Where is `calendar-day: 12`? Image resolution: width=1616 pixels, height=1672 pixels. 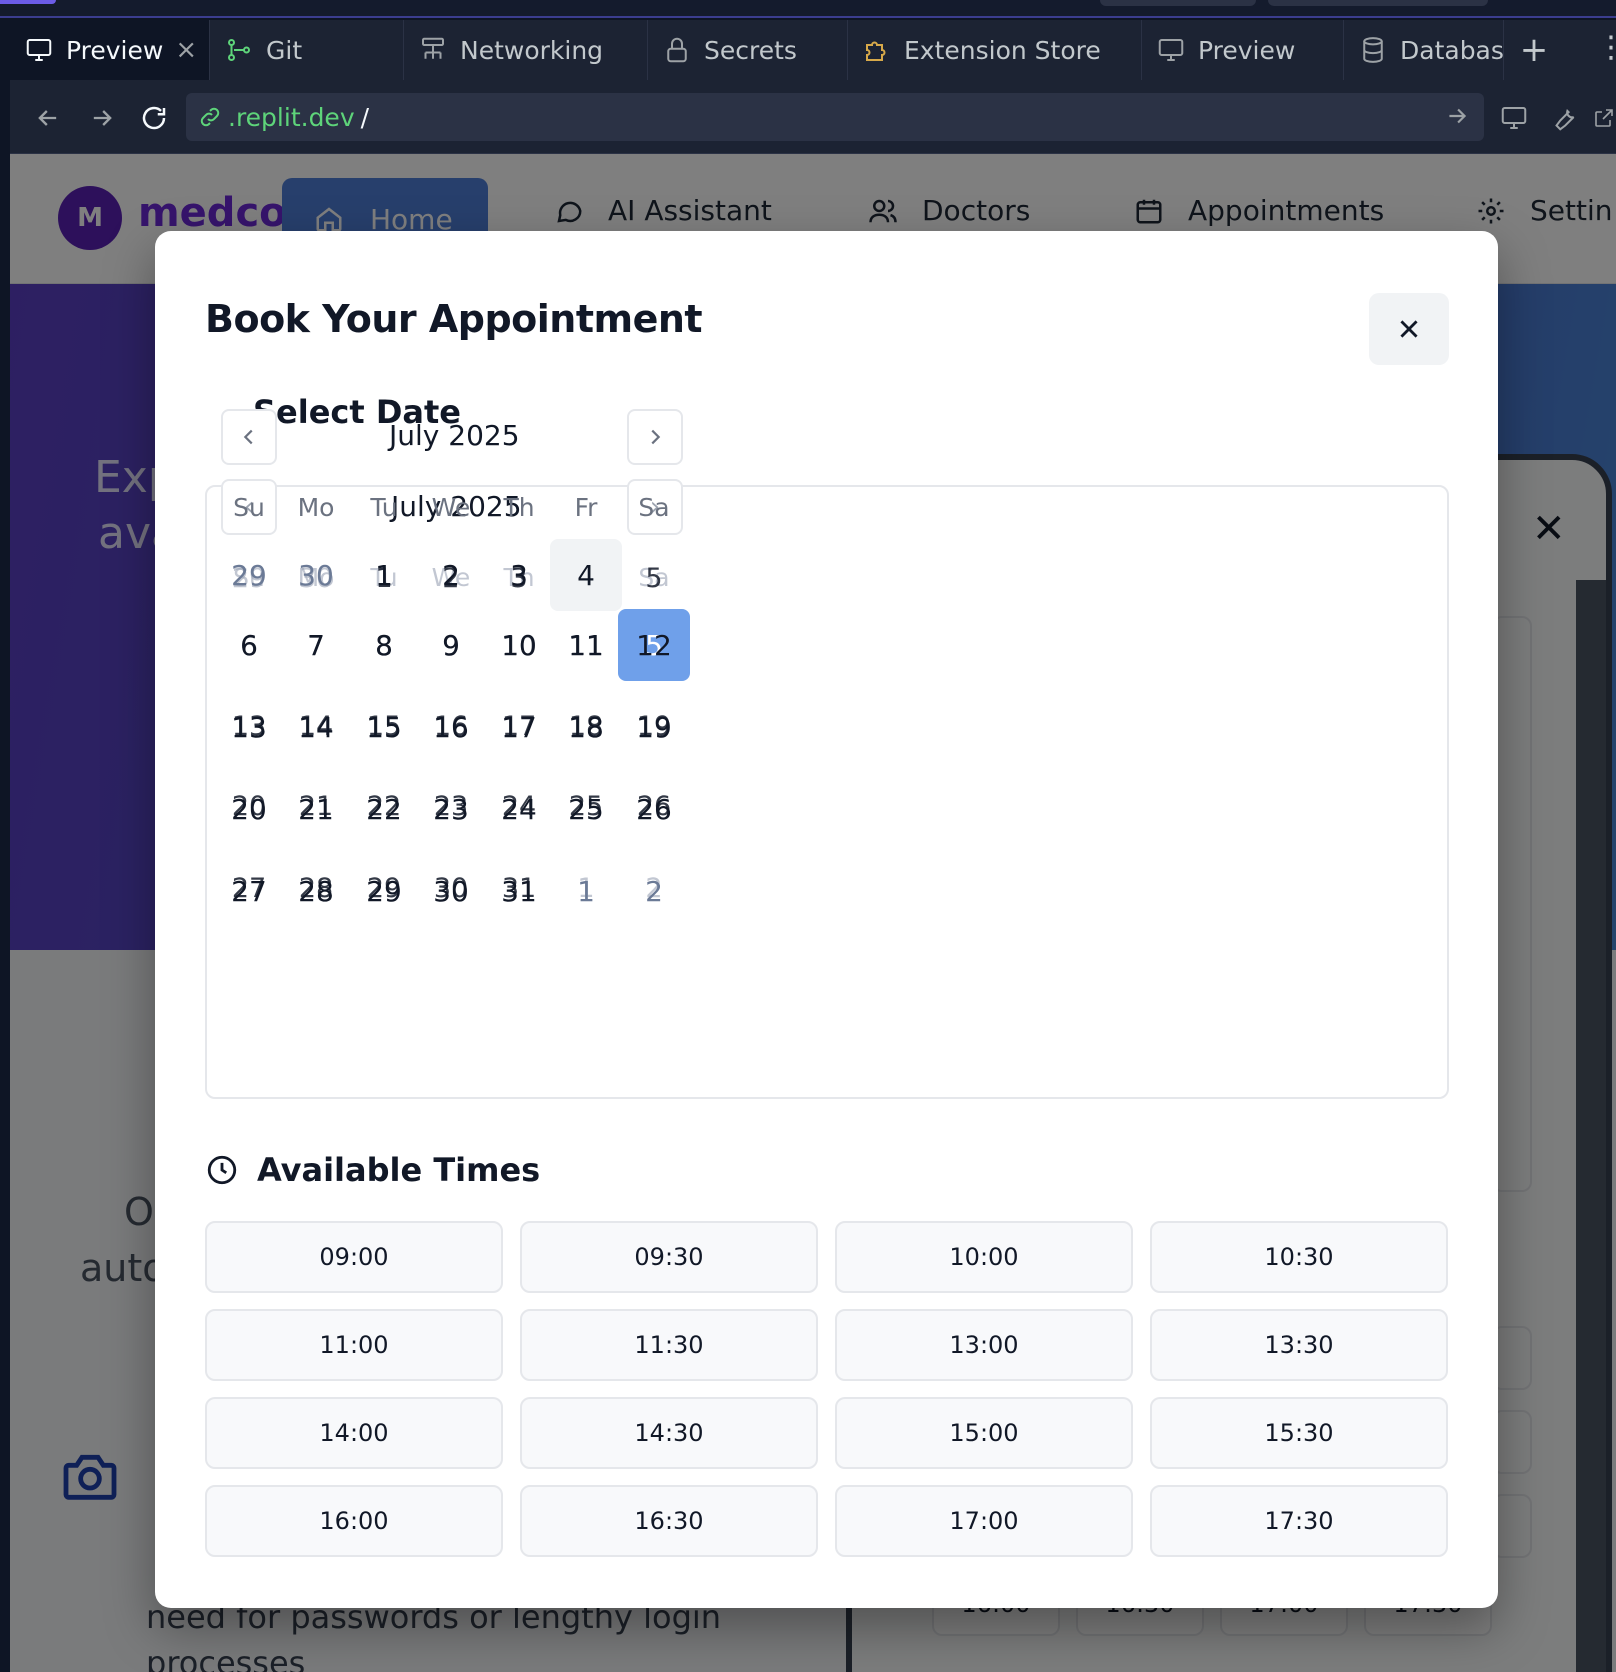 calendar-day: 12 is located at coordinates (654, 645).